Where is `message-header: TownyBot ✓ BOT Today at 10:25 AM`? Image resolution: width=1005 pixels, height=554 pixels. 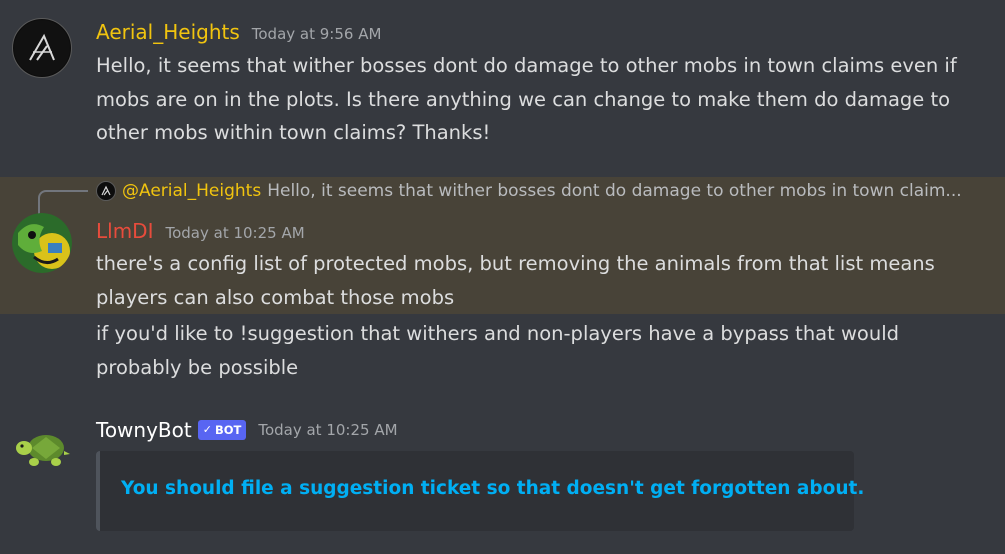
message-header: TownyBot ✓ BOT Today at 10:25 AM is located at coordinates (247, 430).